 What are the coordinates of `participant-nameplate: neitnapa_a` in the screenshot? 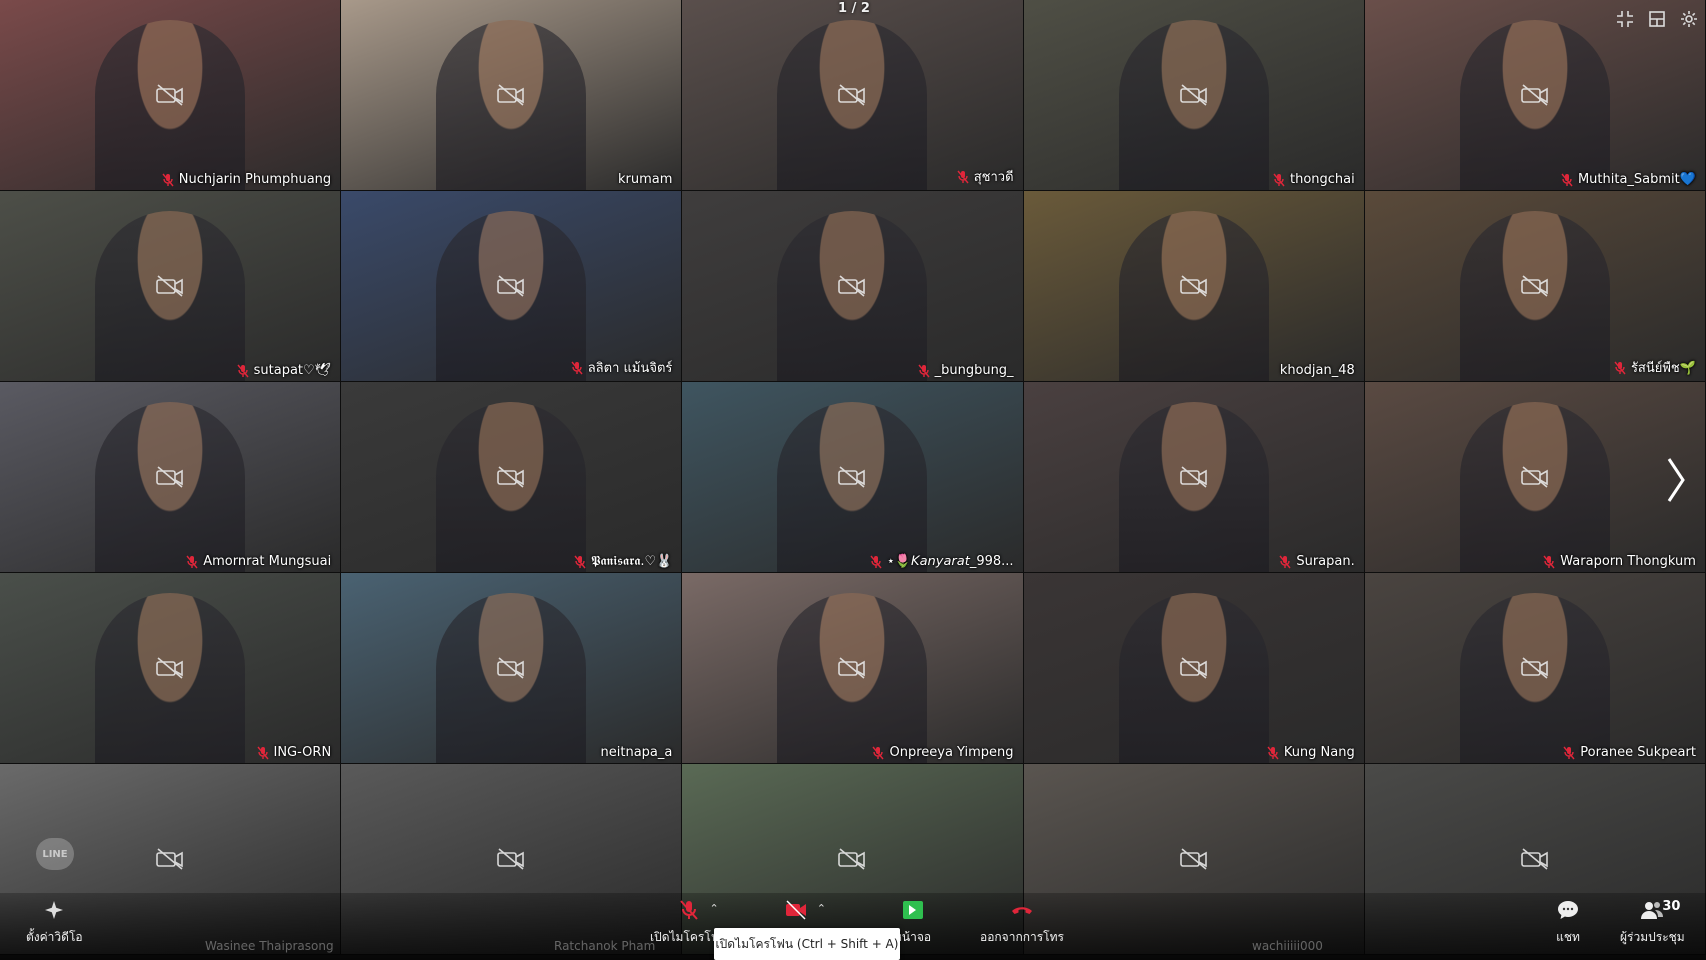 It's located at (637, 752).